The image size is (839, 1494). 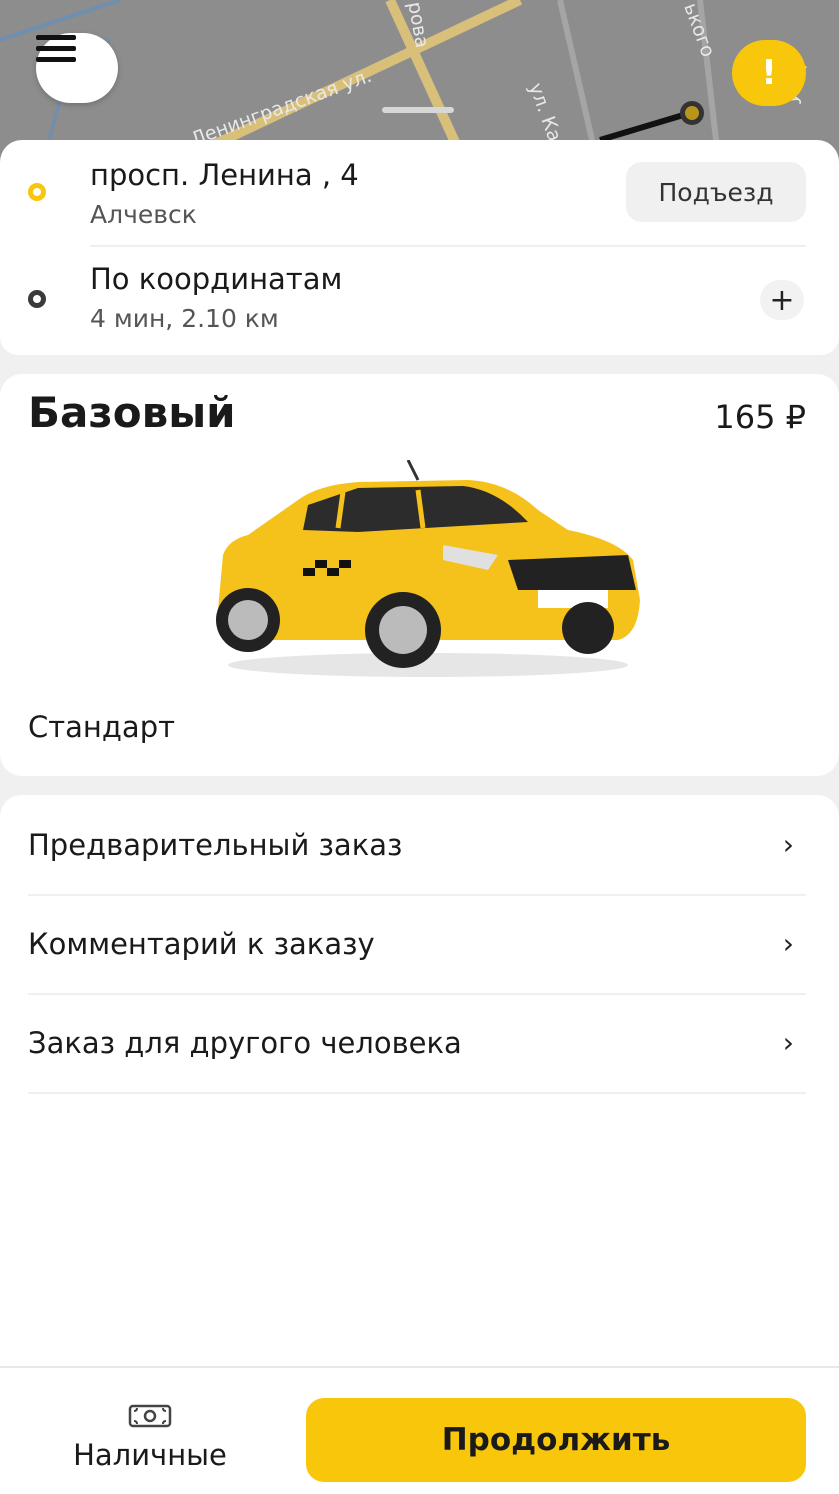 What do you see at coordinates (418, 110) in the screenshot?
I see `sheet-drag-handle` at bounding box center [418, 110].